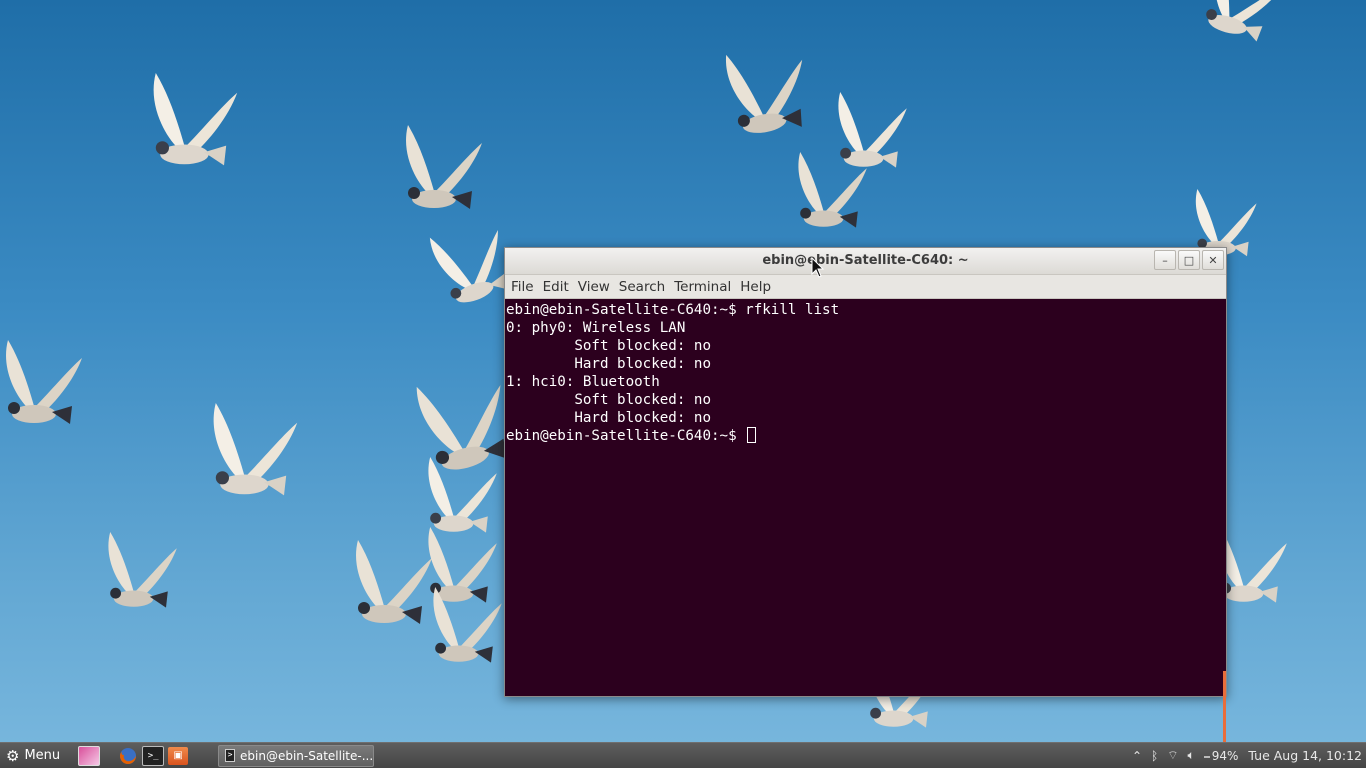  Describe the element at coordinates (702, 287) in the screenshot. I see `menu-terminal: Terminal` at that location.